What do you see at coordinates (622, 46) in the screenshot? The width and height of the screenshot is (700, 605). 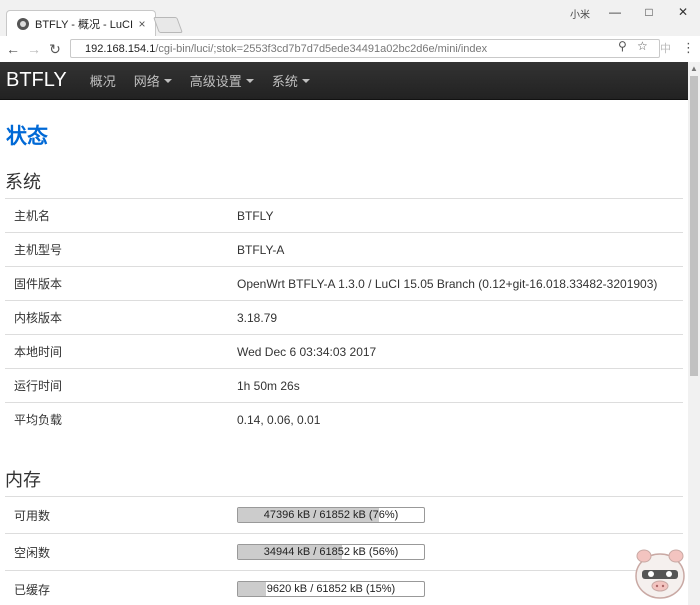 I see `zoom-icon: ⚲` at bounding box center [622, 46].